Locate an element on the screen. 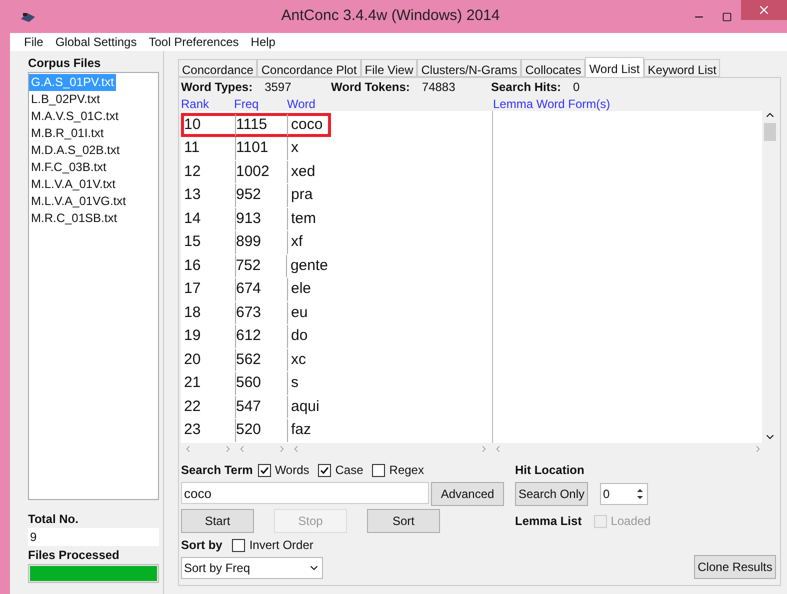  table-cell: 674 is located at coordinates (262, 289).